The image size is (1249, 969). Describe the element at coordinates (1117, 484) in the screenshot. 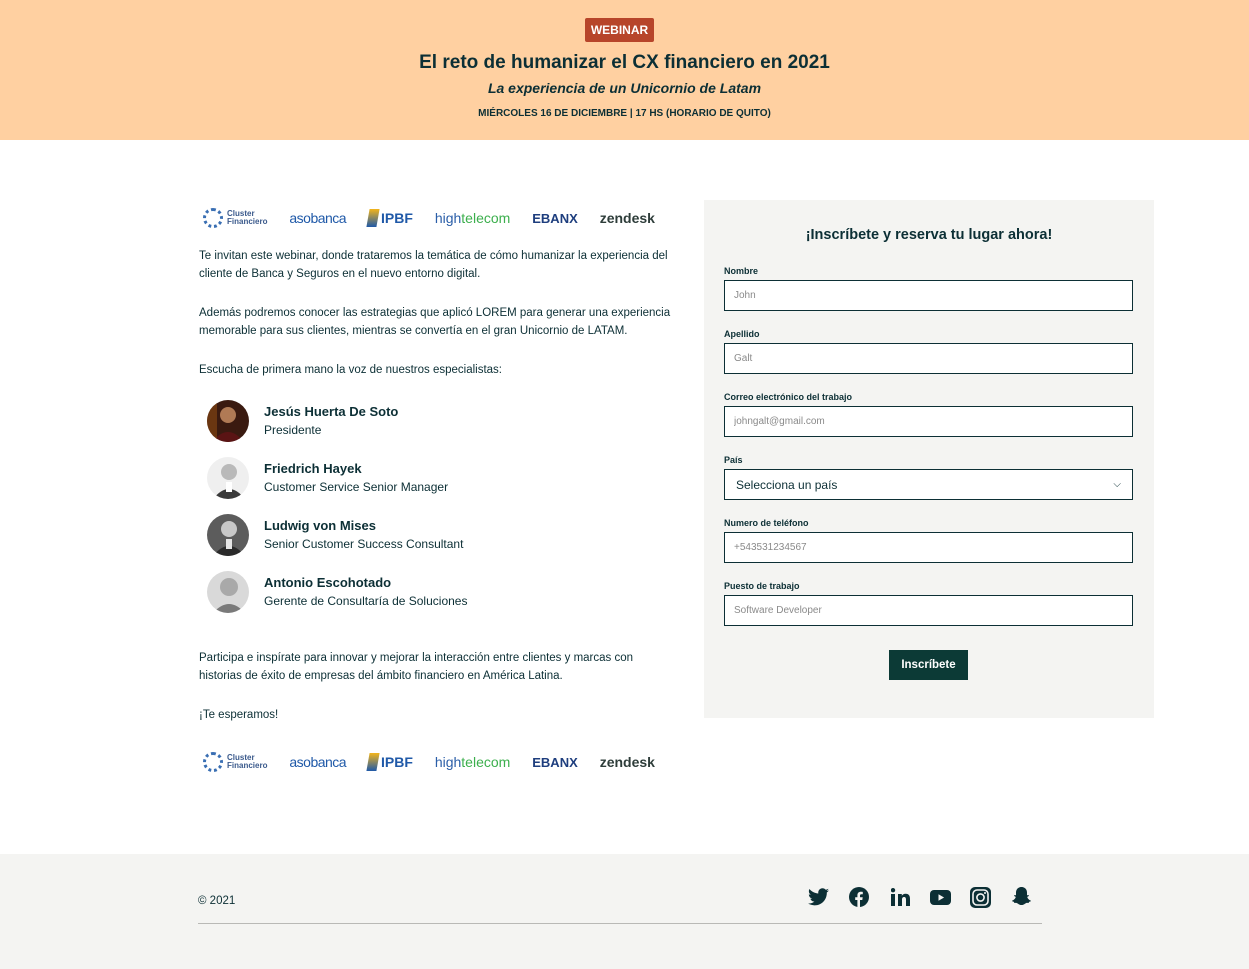

I see `chevron-down-icon: ⌵` at that location.